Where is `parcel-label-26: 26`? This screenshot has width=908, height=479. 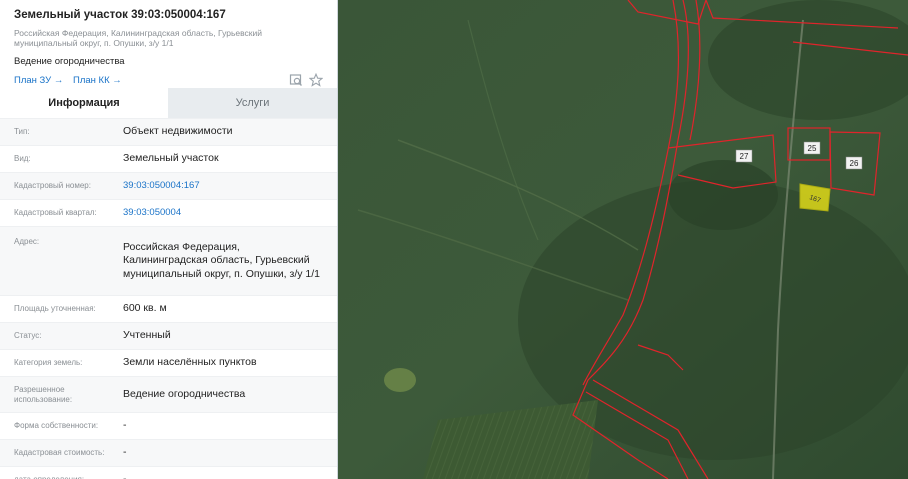
parcel-label-26: 26 is located at coordinates (854, 163).